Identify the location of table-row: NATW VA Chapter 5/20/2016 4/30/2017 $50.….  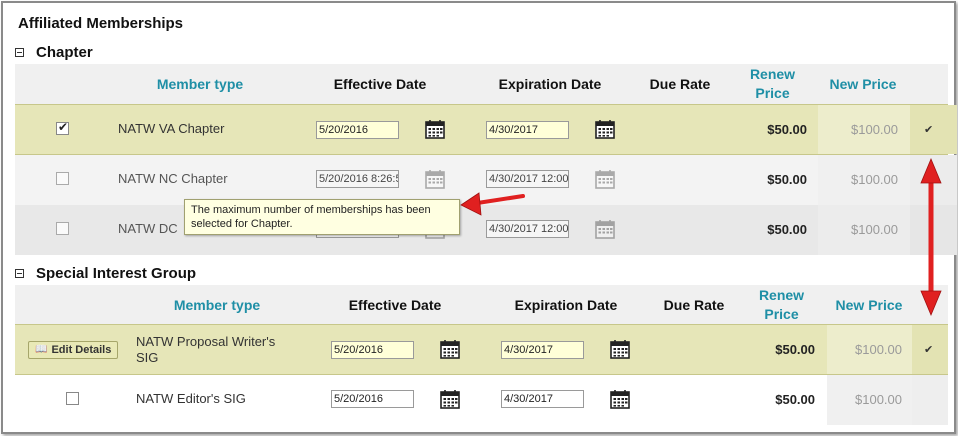
(486, 129).